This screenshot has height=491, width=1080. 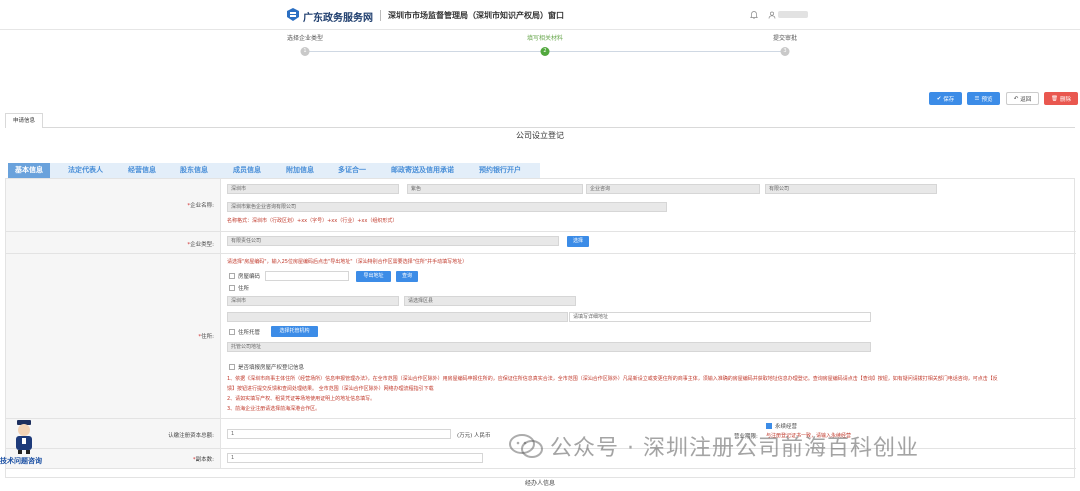 I want to click on name-format-hint: 名称格式：深圳市（行政区划）+xx（字号）+xx（行业）+xx（组织形式）, so click(x=312, y=221).